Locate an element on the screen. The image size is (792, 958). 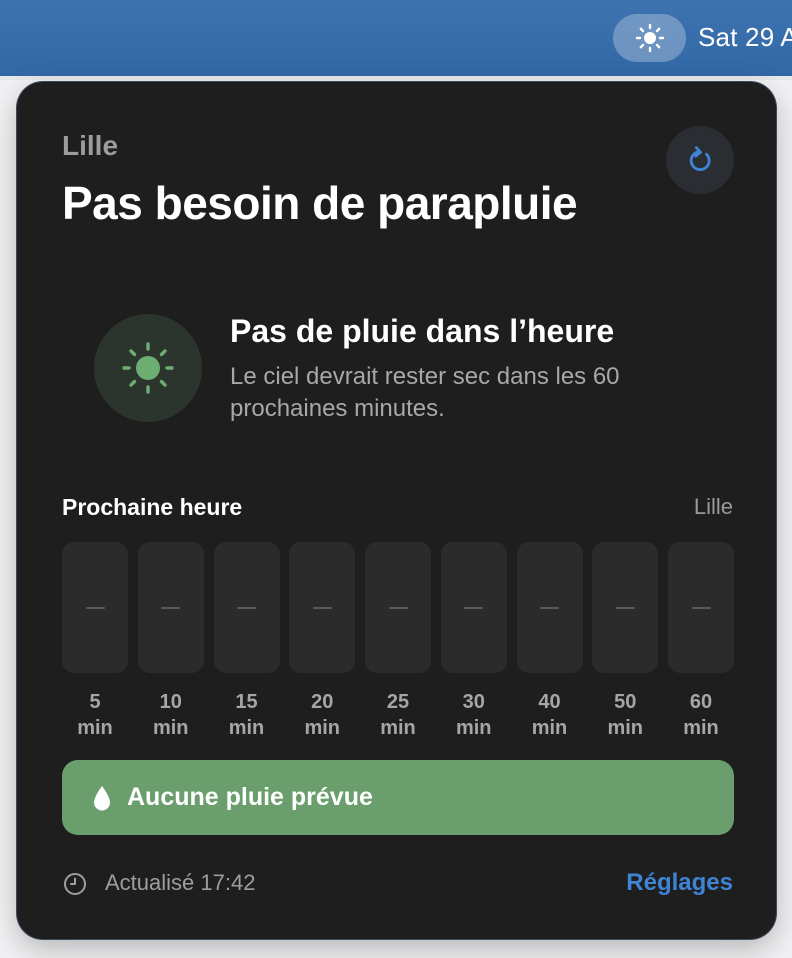
location-name: Lille is located at coordinates (90, 145).